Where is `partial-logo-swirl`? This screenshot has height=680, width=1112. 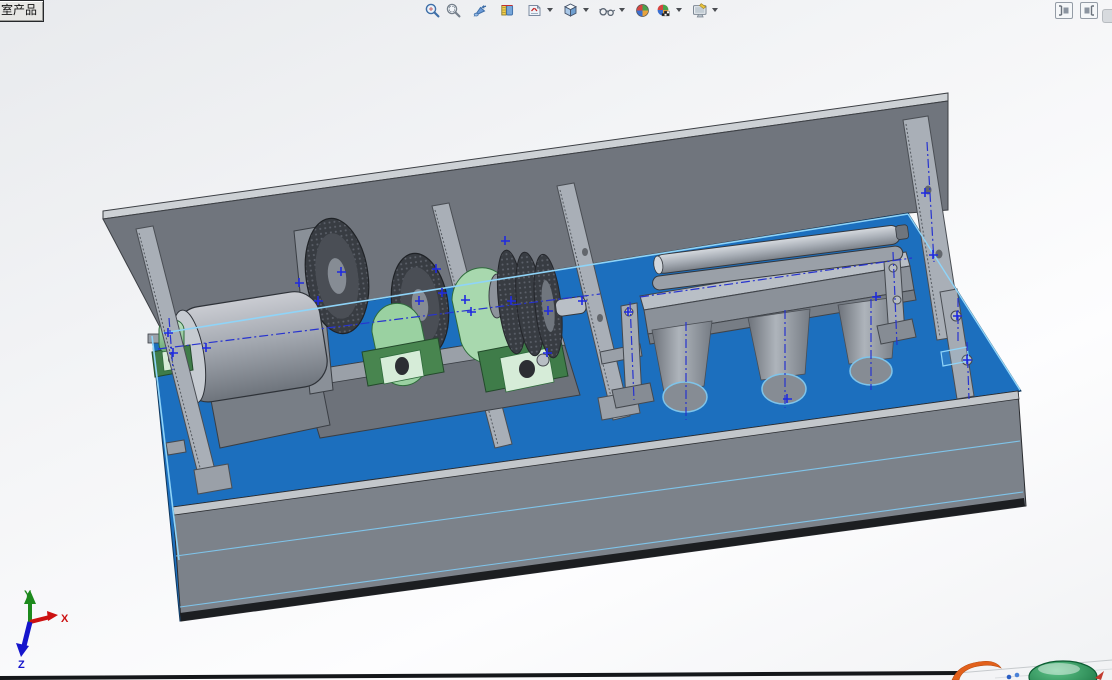
partial-logo-swirl is located at coordinates (976, 670).